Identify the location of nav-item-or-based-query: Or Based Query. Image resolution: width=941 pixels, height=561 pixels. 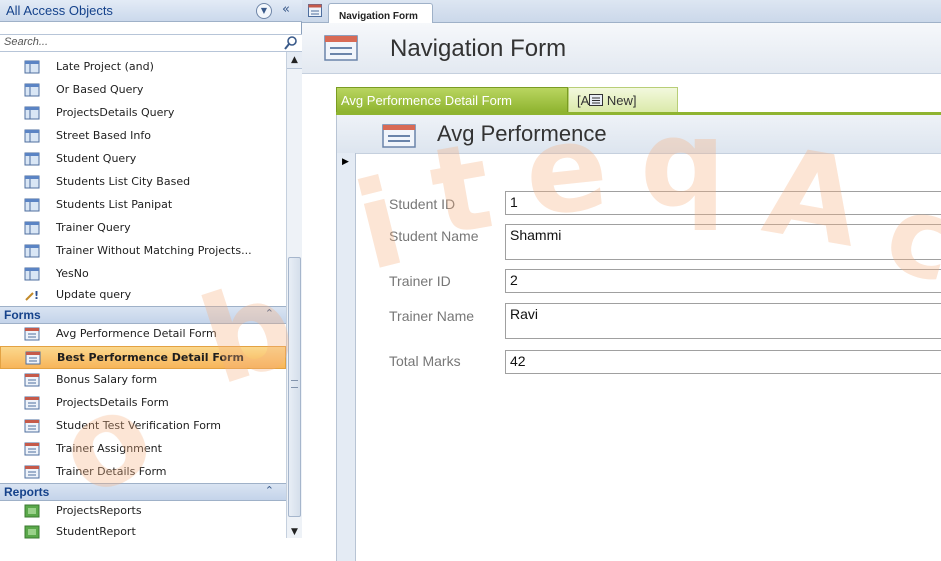
(143, 90).